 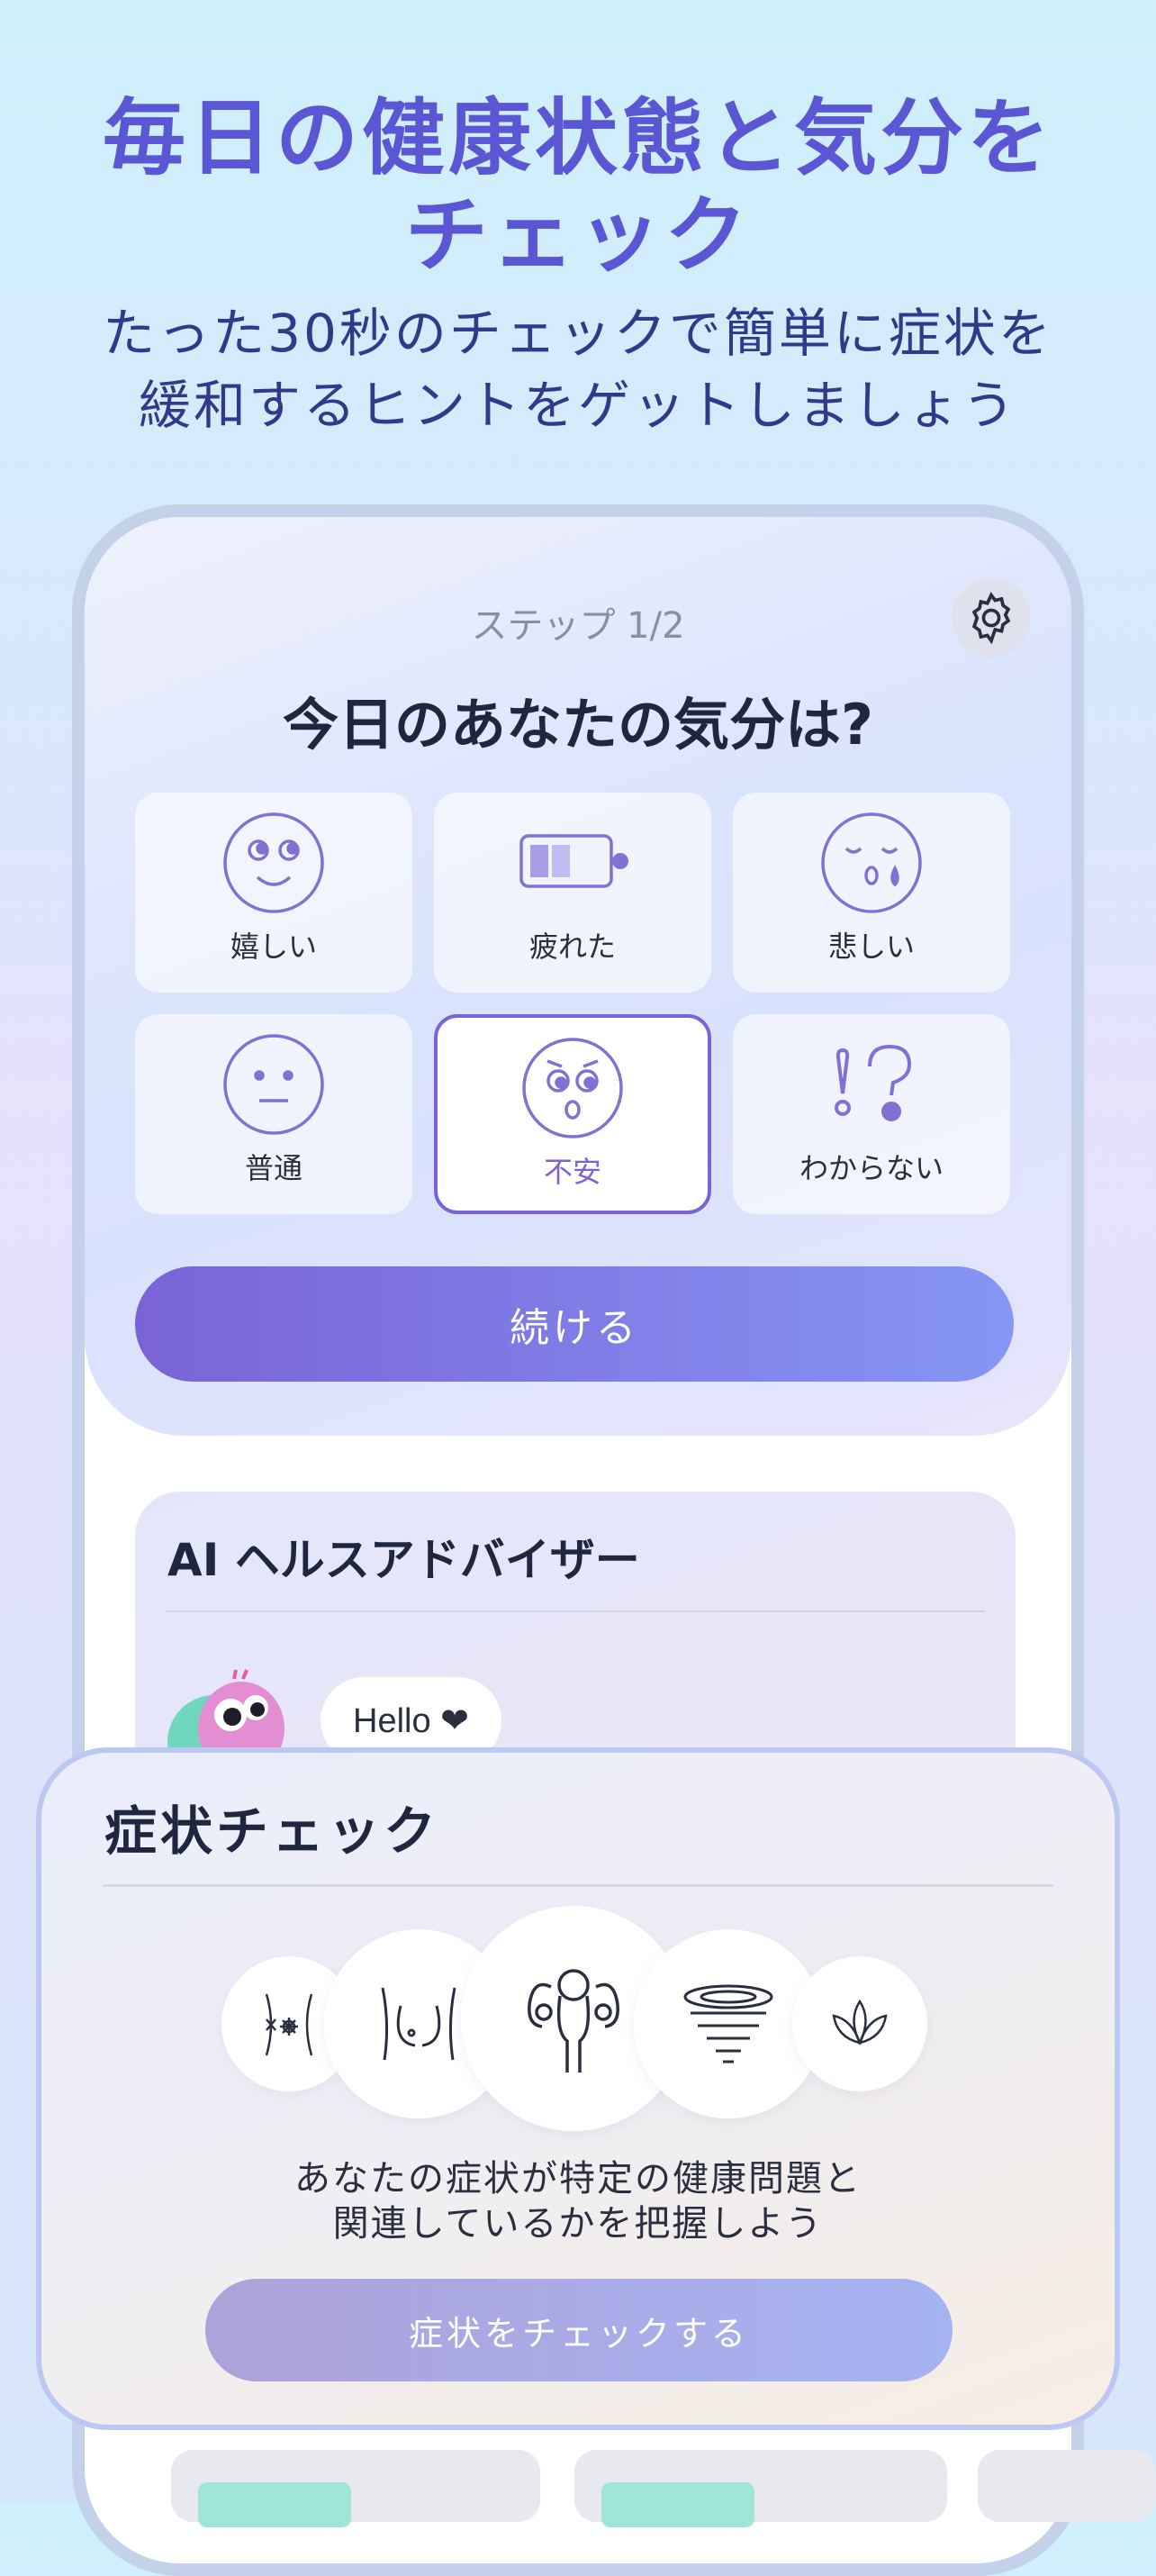 I want to click on check-symptoms-button: 症状をチェックする, so click(x=579, y=2330).